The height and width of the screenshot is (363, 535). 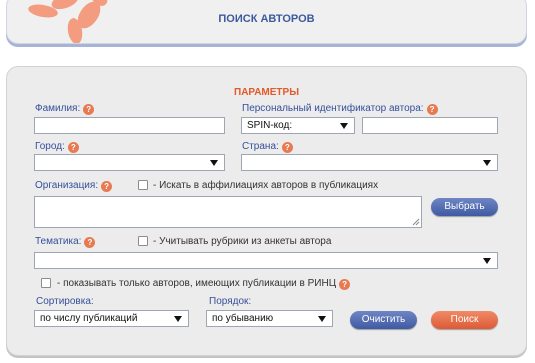 What do you see at coordinates (46, 283) in the screenshot?
I see `rinc-only-checkbox` at bounding box center [46, 283].